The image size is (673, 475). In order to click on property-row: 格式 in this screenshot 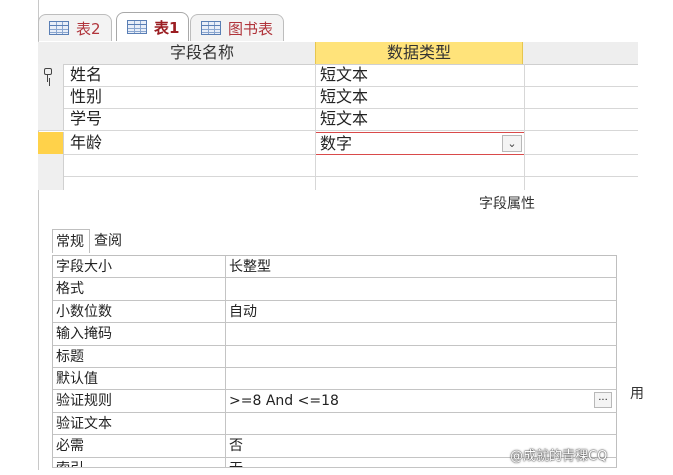, I will do `click(335, 289)`.